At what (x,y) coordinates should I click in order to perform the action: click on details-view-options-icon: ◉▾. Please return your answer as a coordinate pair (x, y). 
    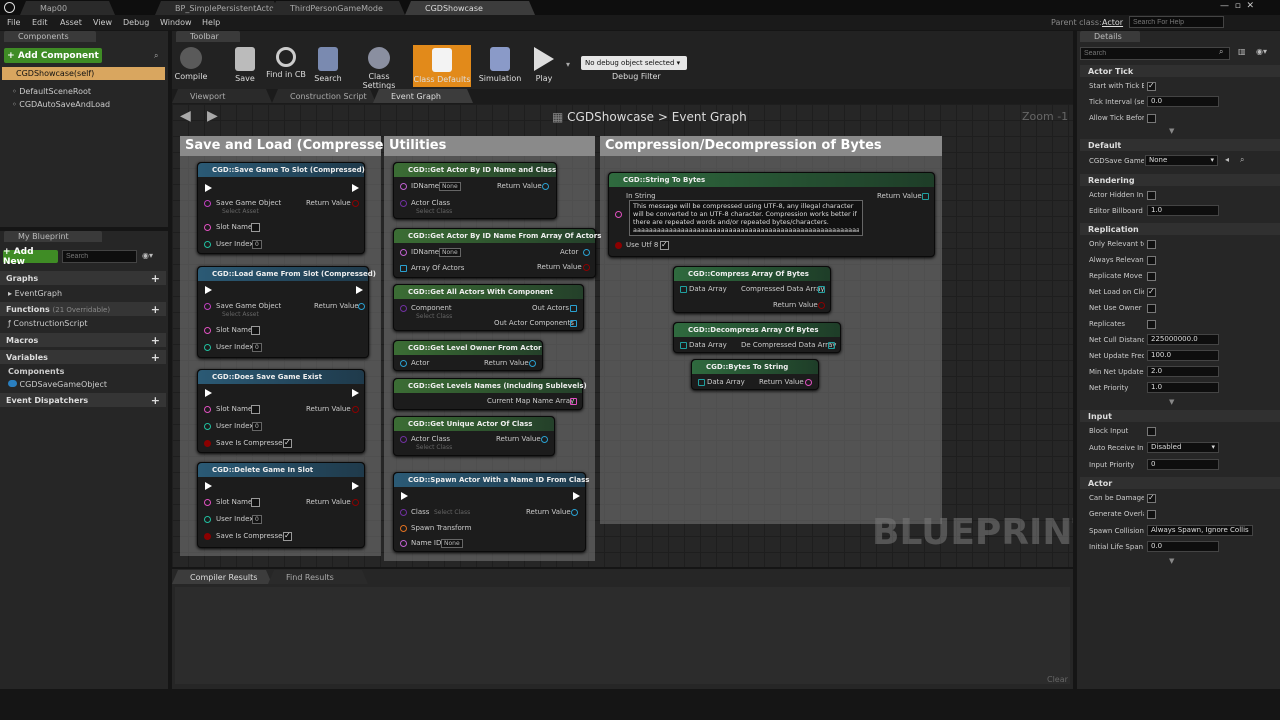
    Looking at the image, I should click on (1261, 51).